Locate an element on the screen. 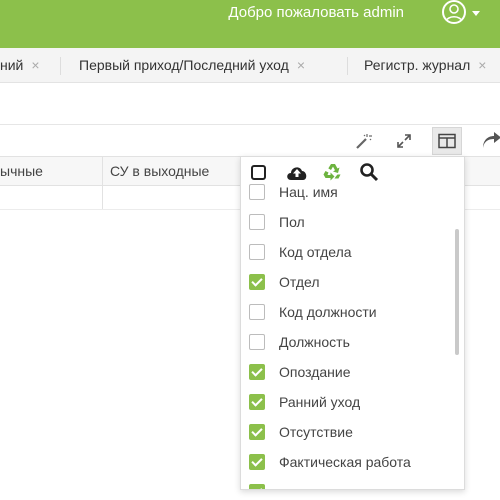 The width and height of the screenshot is (500, 500). column-option-label: Фактическая работа is located at coordinates (345, 462).